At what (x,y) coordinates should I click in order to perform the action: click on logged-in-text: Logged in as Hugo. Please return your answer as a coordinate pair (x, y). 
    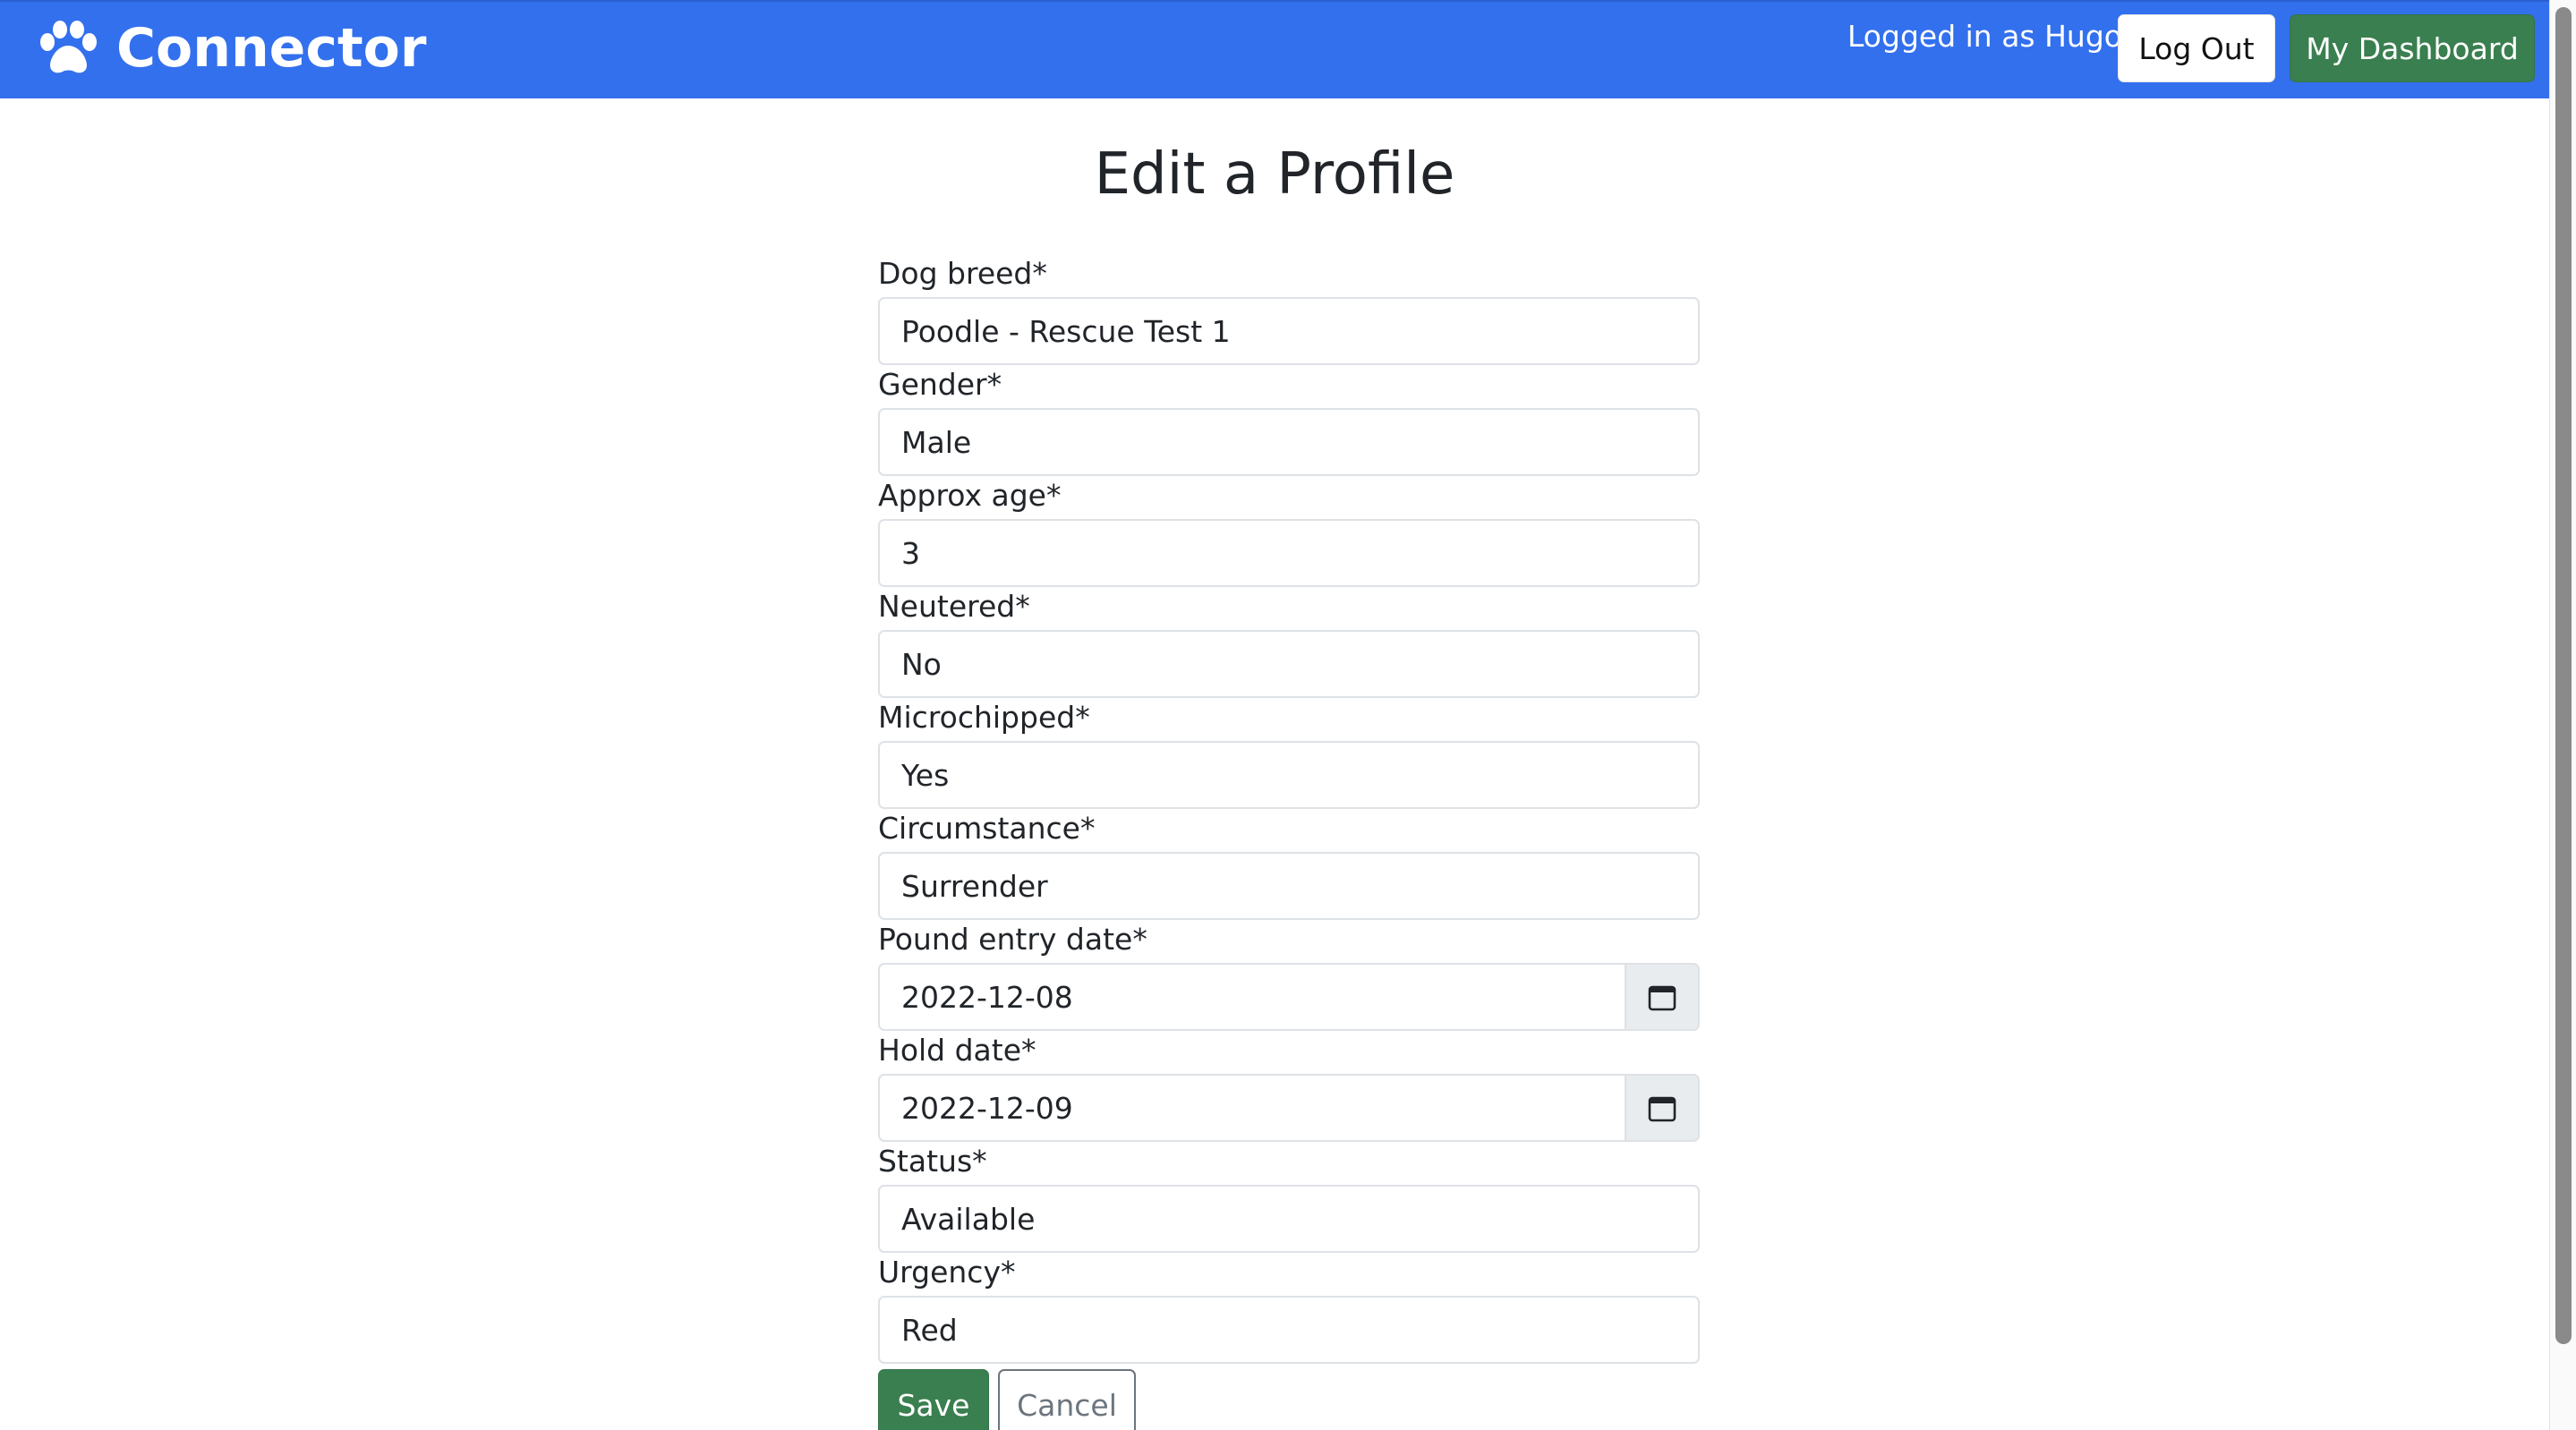
    Looking at the image, I should click on (1984, 37).